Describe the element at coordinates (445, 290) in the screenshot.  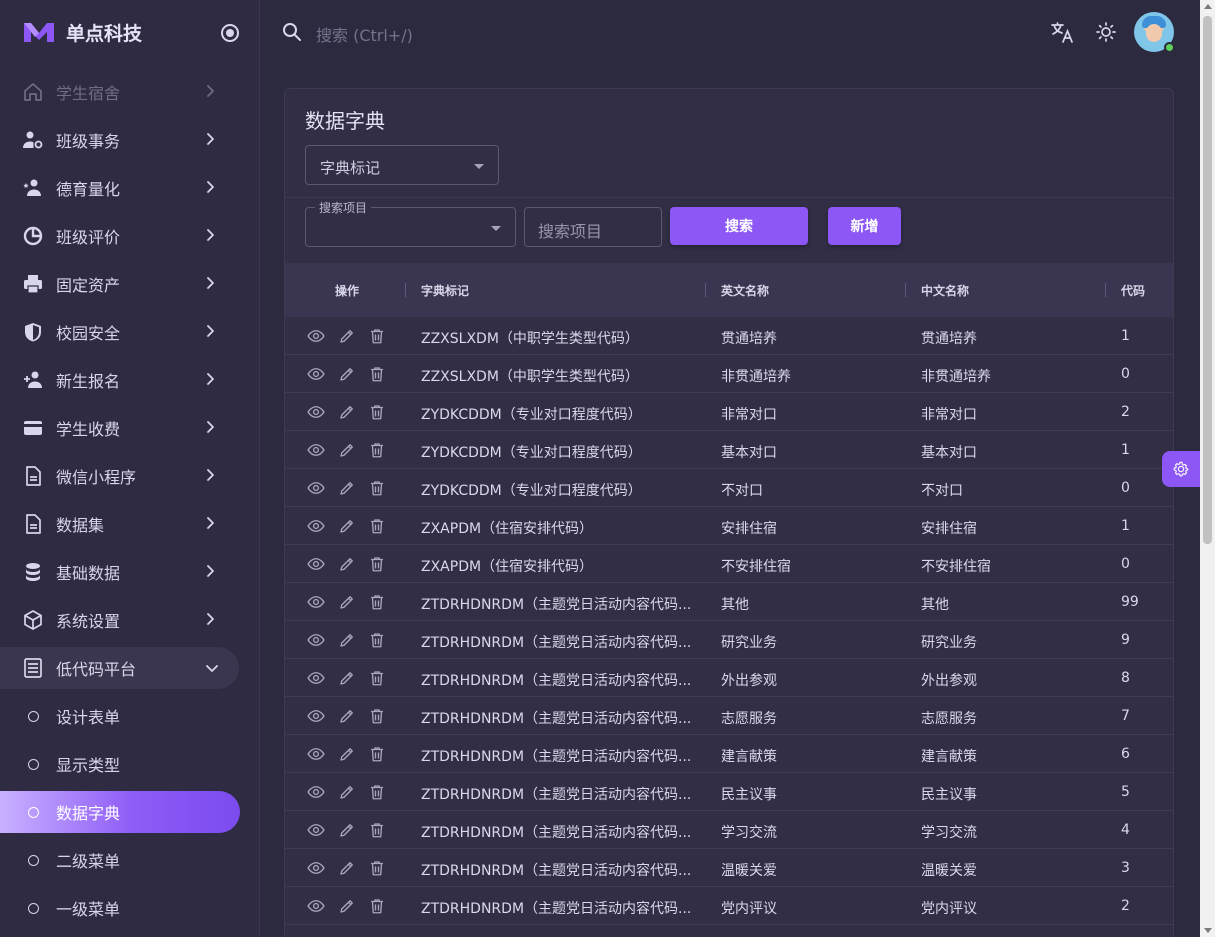
I see `column-header-tag: 字典标记` at that location.